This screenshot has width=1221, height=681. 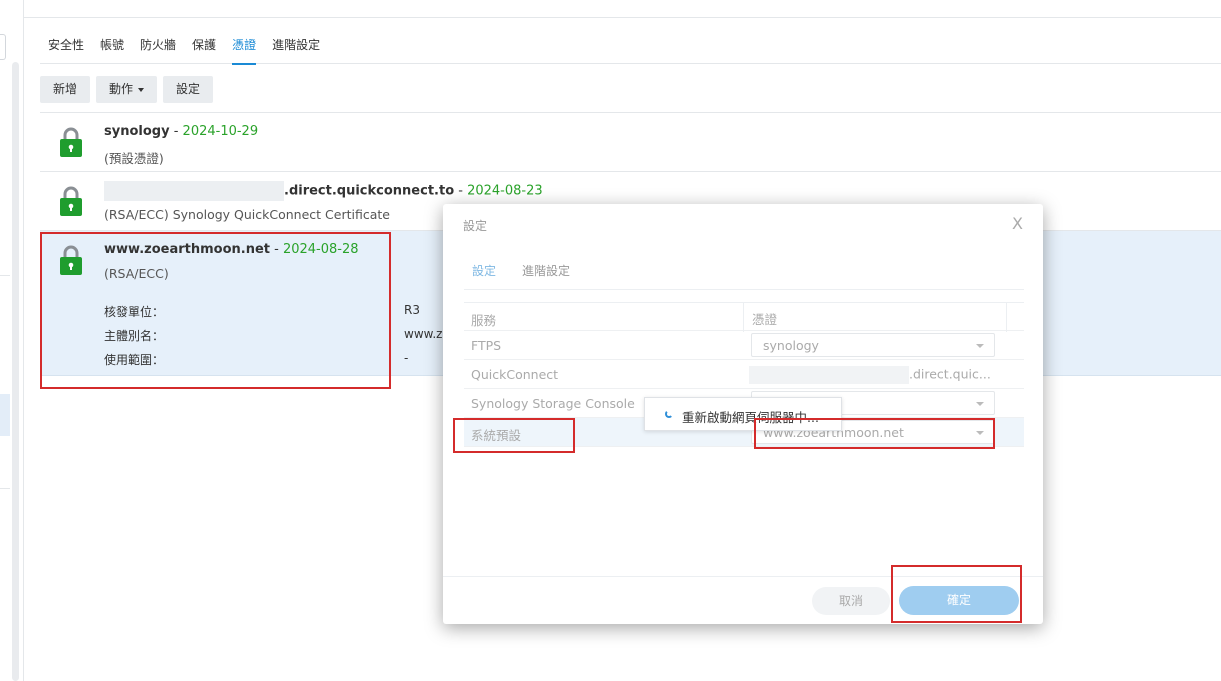 What do you see at coordinates (187, 249) in the screenshot?
I see `cert-domain: www.zoearthmoon.net` at bounding box center [187, 249].